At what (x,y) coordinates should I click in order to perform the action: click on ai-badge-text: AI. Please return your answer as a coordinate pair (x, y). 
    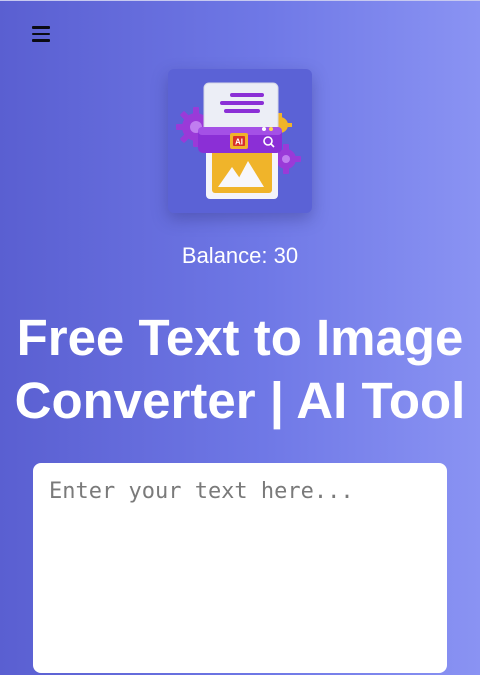
    Looking at the image, I should click on (239, 142).